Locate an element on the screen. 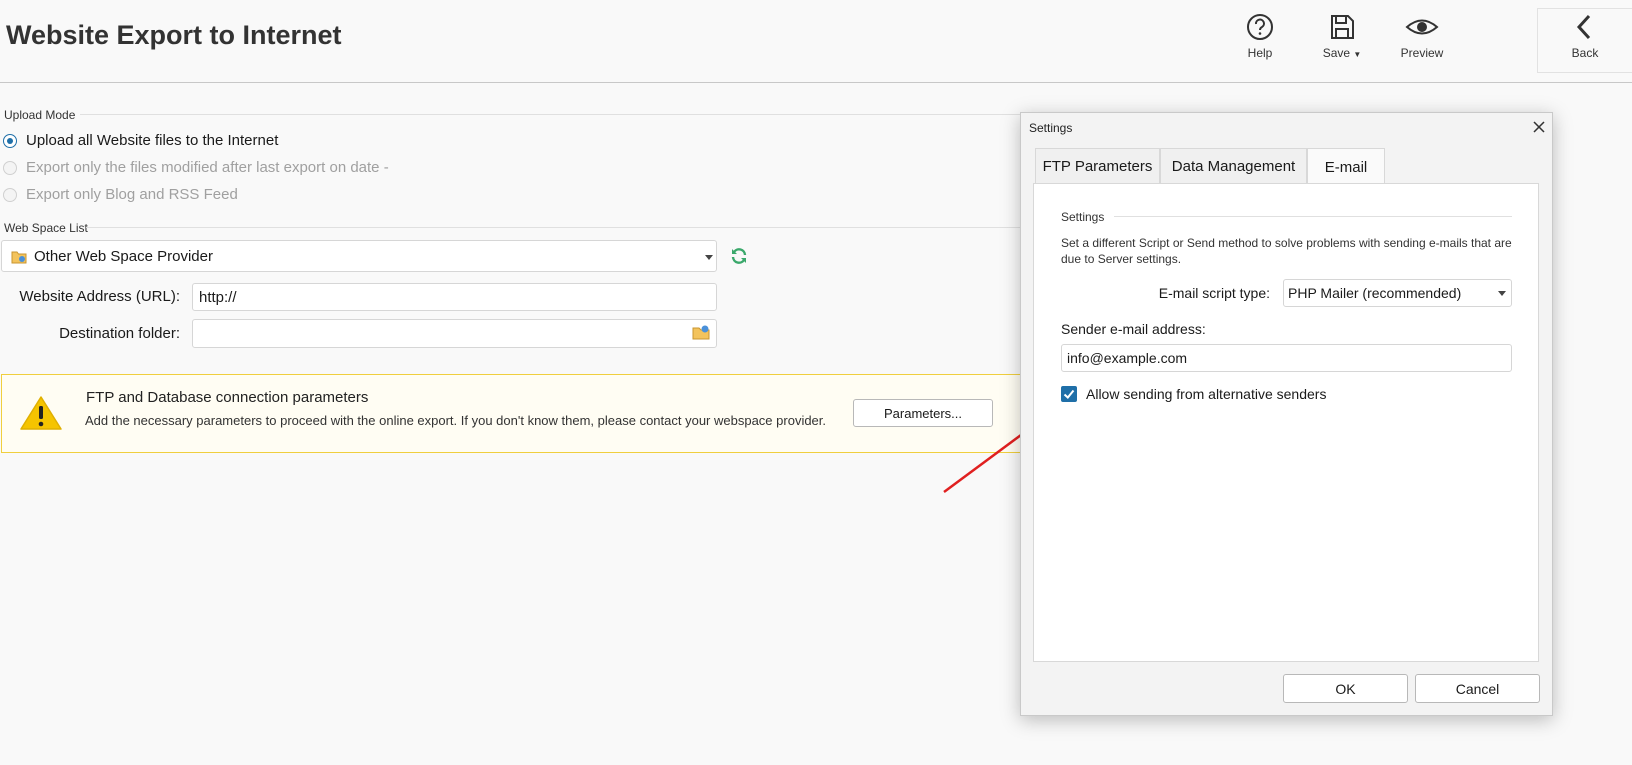 Image resolution: width=1632 pixels, height=765 pixels. tab-data-management: Data Management is located at coordinates (1233, 166).